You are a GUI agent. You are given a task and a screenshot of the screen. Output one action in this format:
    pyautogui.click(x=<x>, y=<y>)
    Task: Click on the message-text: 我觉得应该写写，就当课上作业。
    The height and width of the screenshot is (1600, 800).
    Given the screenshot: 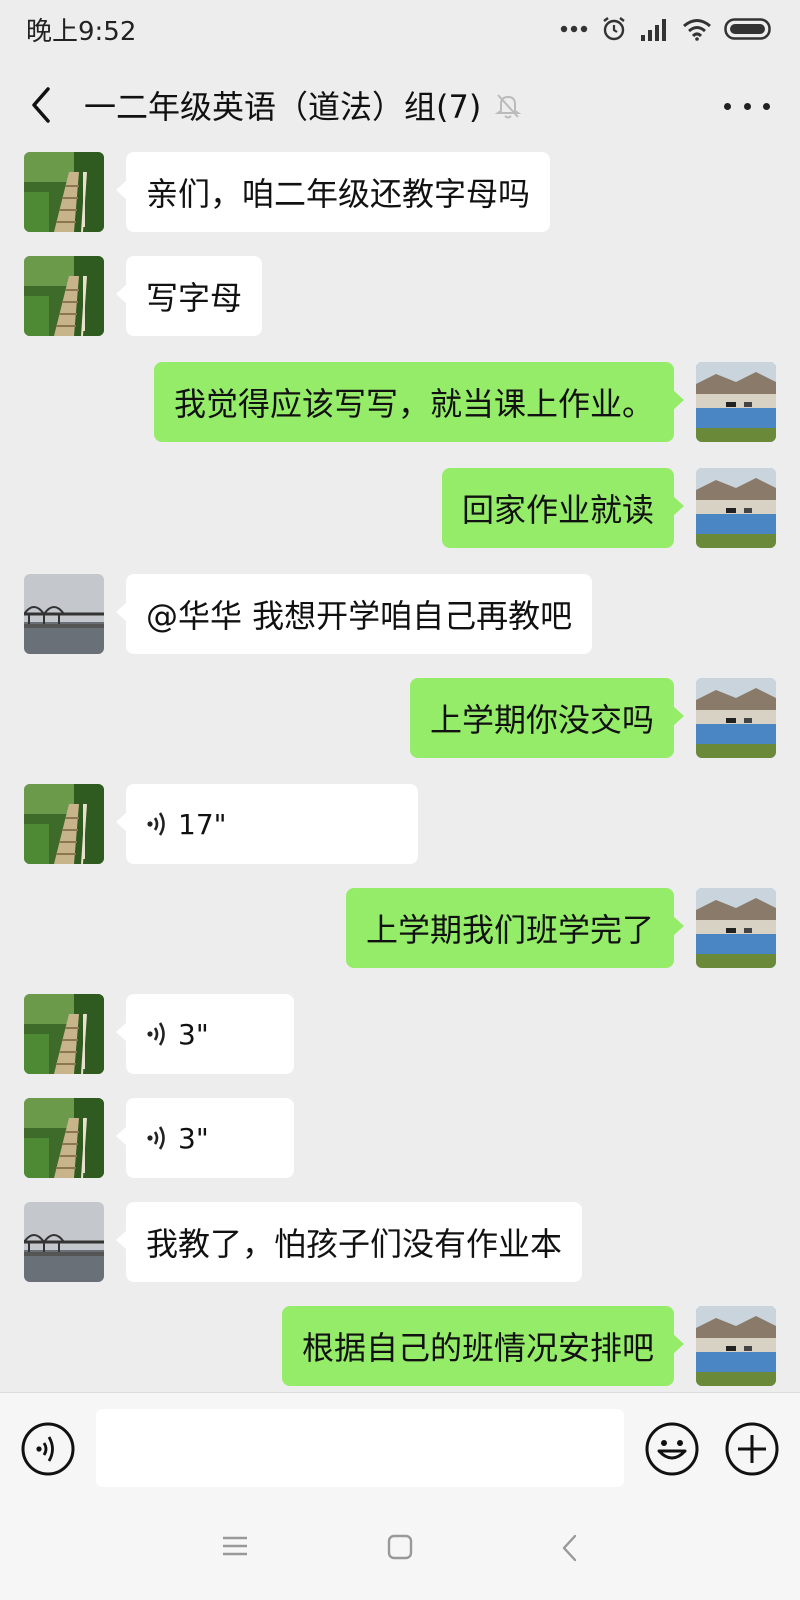 What is the action you would take?
    pyautogui.click(x=413, y=404)
    